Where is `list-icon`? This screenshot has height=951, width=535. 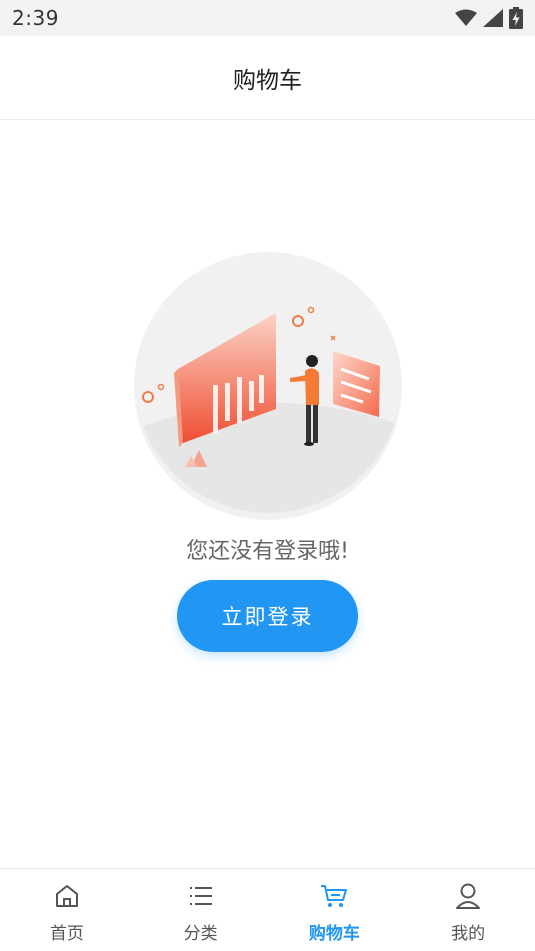
list-icon is located at coordinates (201, 896).